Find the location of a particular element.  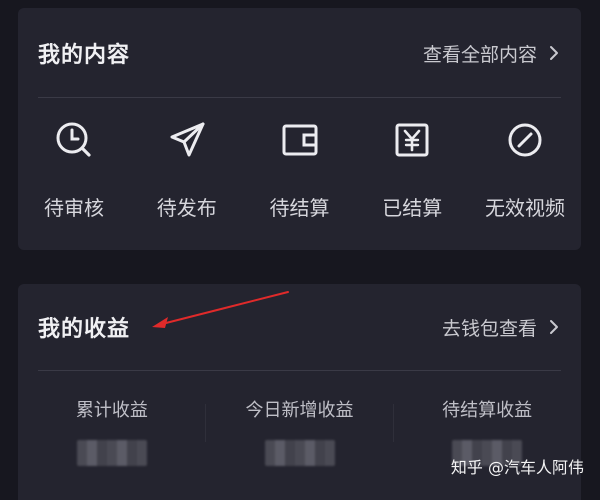

view-all-content-label: 查看全部内容 is located at coordinates (479, 54).